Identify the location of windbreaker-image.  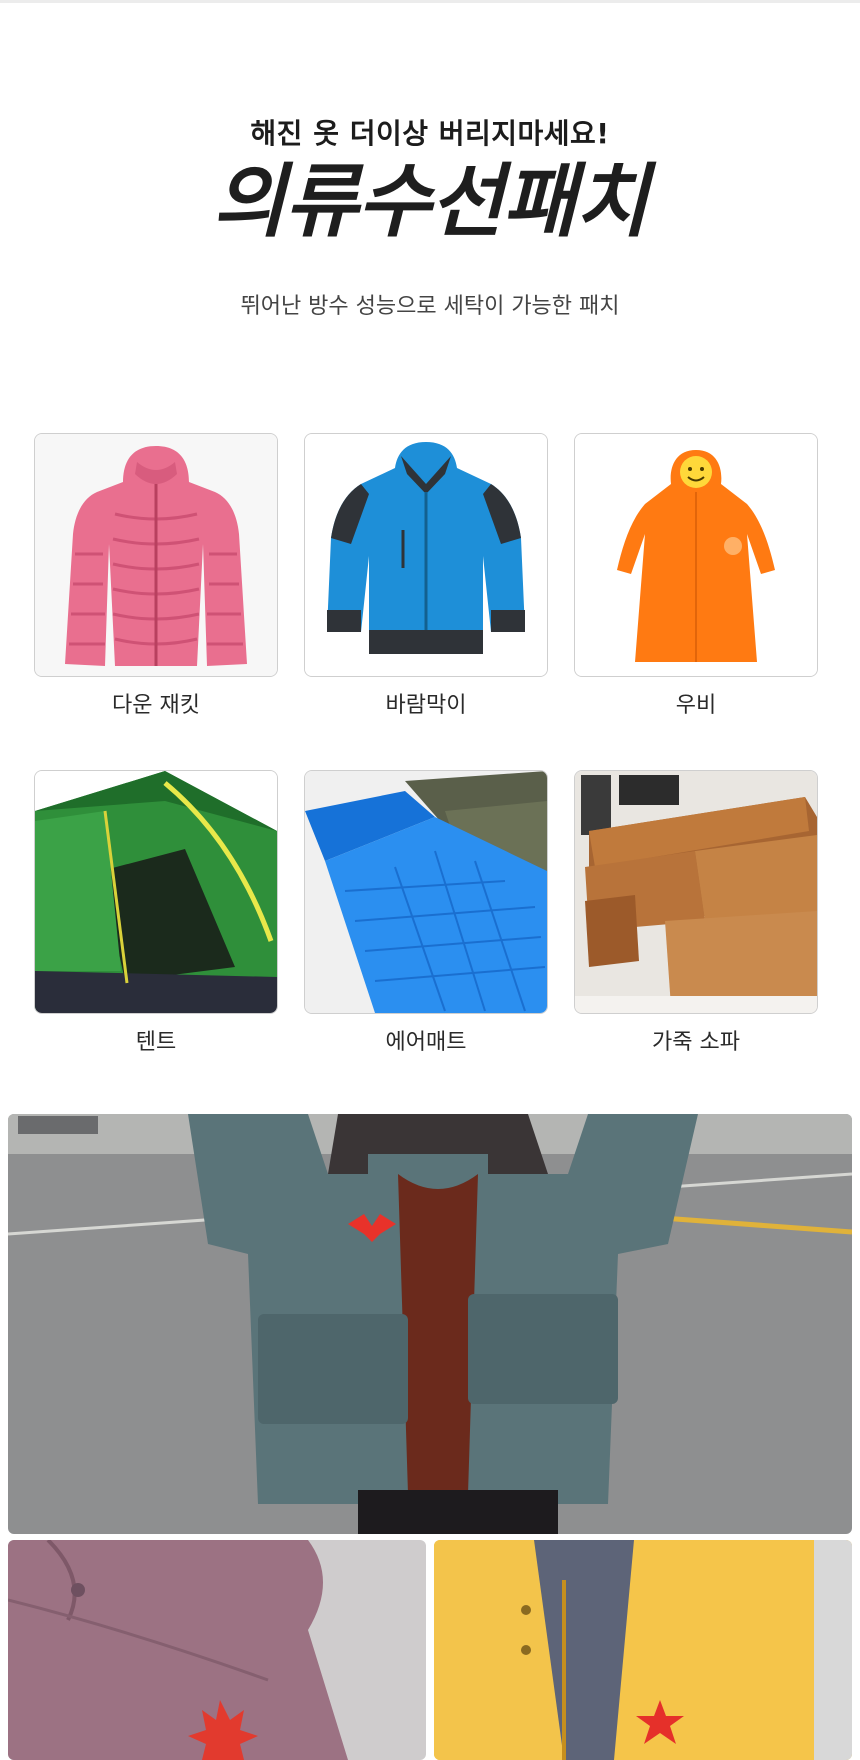
(426, 555).